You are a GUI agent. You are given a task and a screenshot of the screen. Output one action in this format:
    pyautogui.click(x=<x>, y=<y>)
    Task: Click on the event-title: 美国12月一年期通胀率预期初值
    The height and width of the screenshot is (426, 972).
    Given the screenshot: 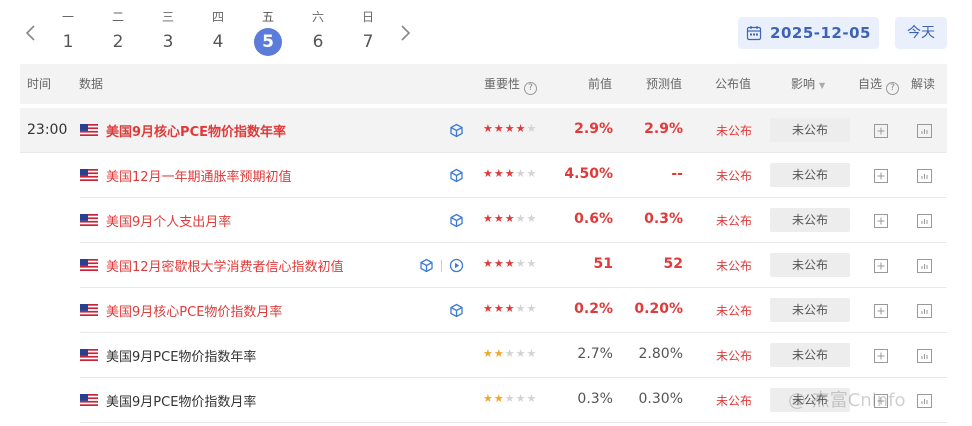 What is the action you would take?
    pyautogui.click(x=199, y=175)
    